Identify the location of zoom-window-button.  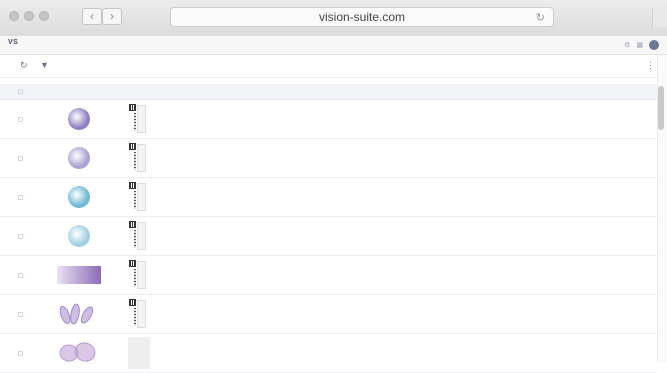
(44, 16).